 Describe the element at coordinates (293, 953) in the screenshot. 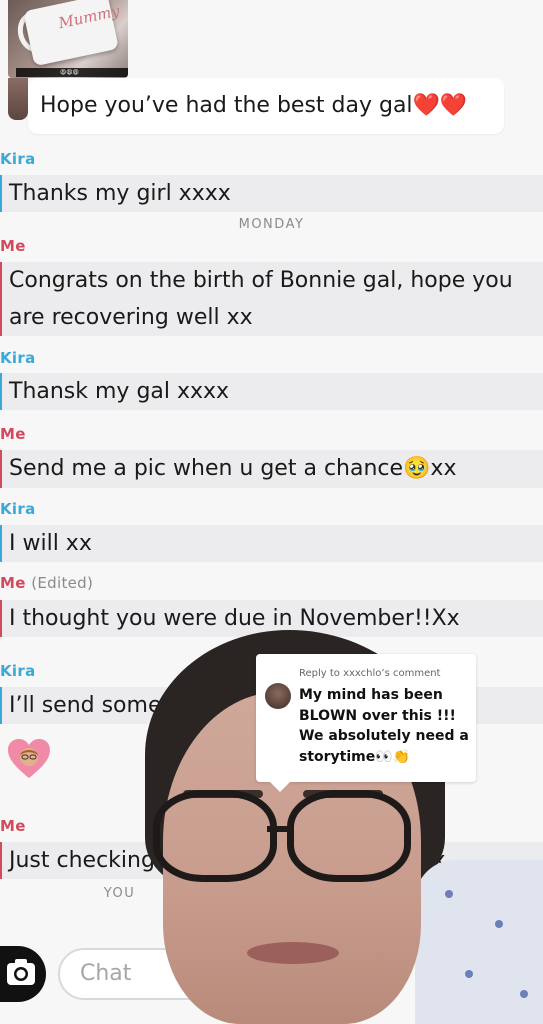

I see `person-mouth` at that location.